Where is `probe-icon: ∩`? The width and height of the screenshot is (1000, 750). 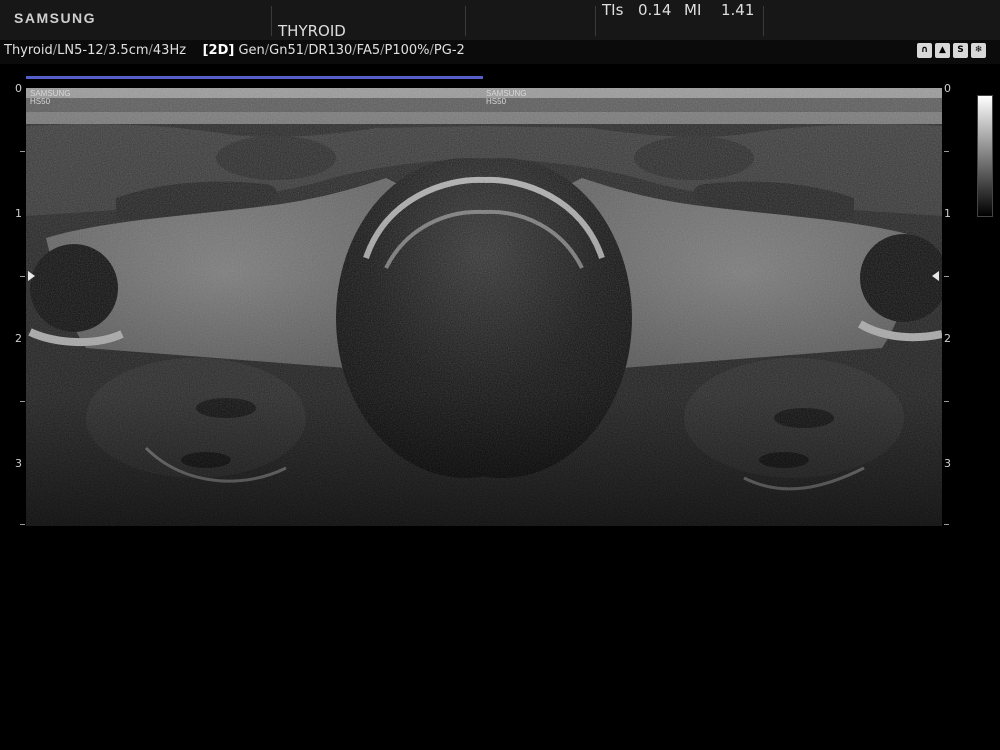
probe-icon: ∩ is located at coordinates (924, 50).